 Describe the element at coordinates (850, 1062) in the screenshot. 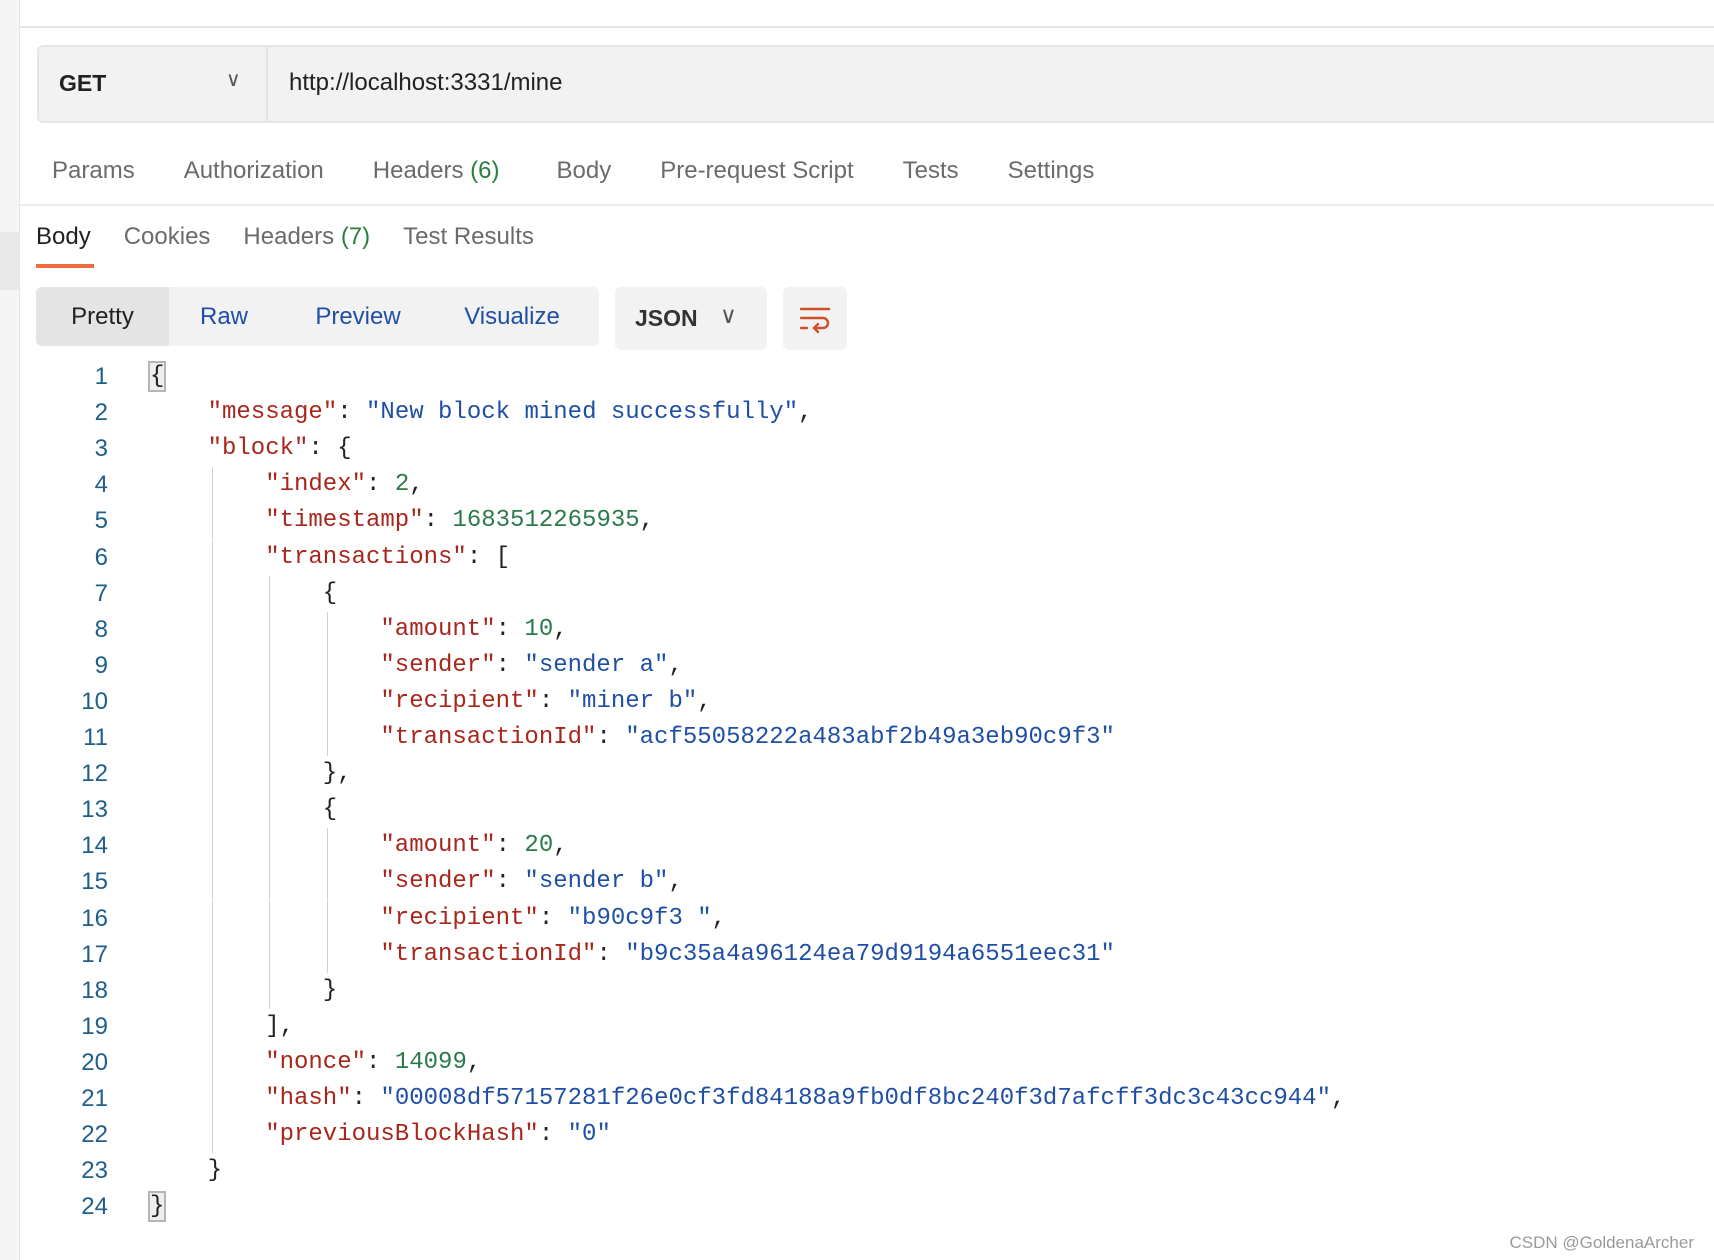

I see `code-line: 20 "nonce": 14099,` at that location.